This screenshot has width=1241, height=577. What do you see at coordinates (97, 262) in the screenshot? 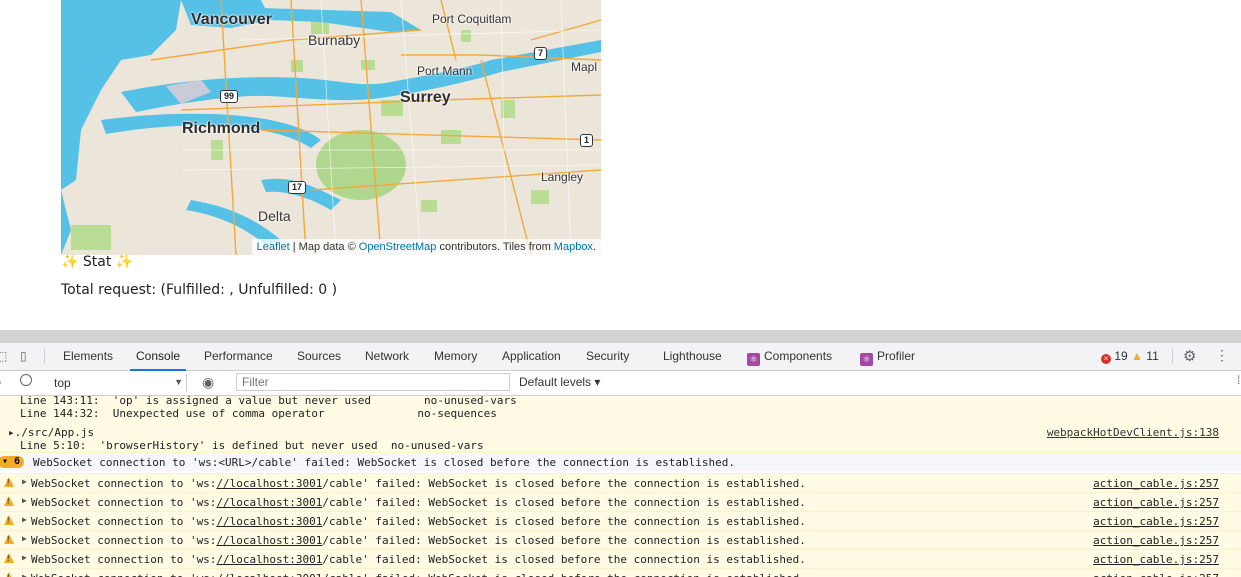
I see `stat-title: ✨ Stat ✨` at bounding box center [97, 262].